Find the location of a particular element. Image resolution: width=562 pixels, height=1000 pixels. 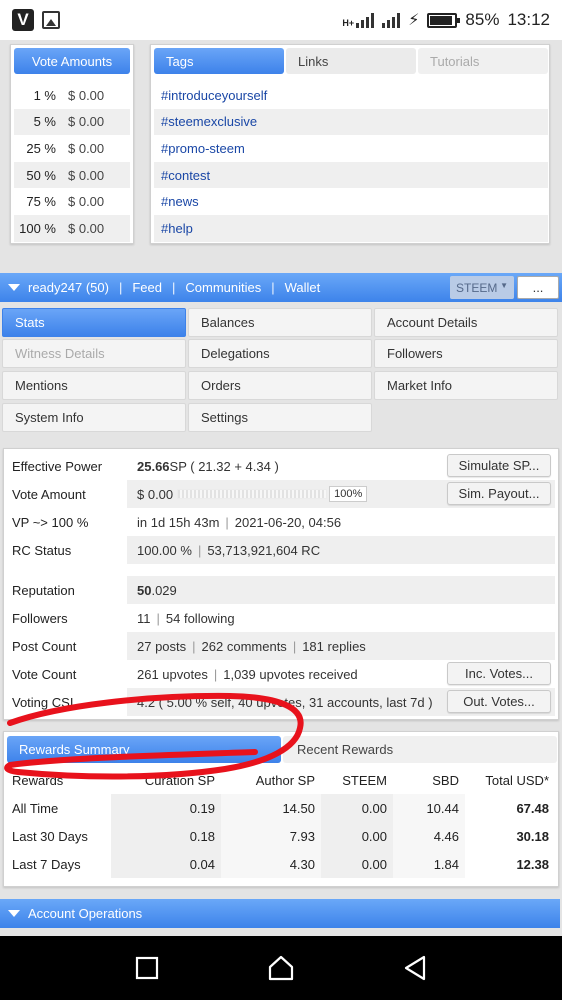

vote-amount-row: 5 % $ 0.00 is located at coordinates (72, 122).